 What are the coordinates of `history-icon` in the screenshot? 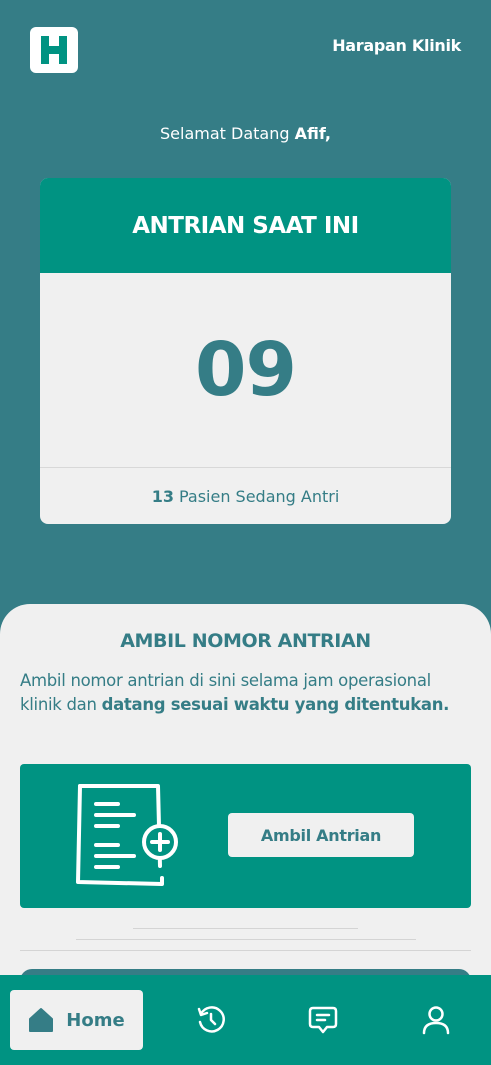 It's located at (211, 1020).